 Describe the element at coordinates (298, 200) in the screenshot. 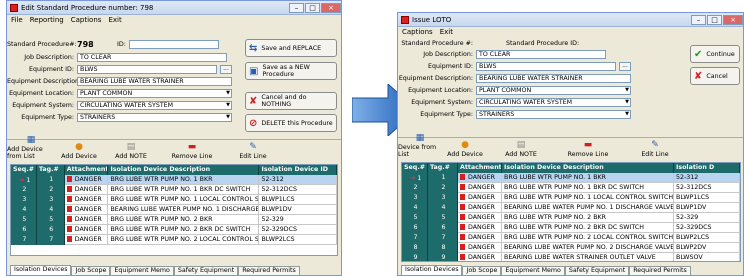

I see `row-device-id: BLWP1LCS` at that location.